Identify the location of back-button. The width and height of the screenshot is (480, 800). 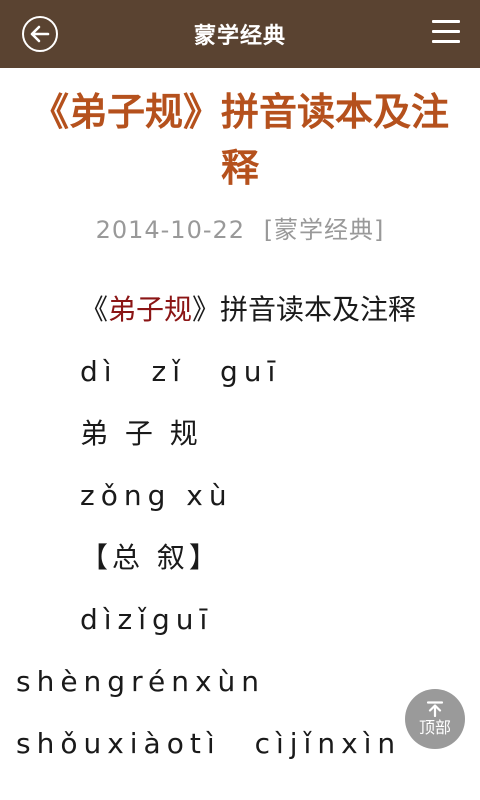
(40, 34).